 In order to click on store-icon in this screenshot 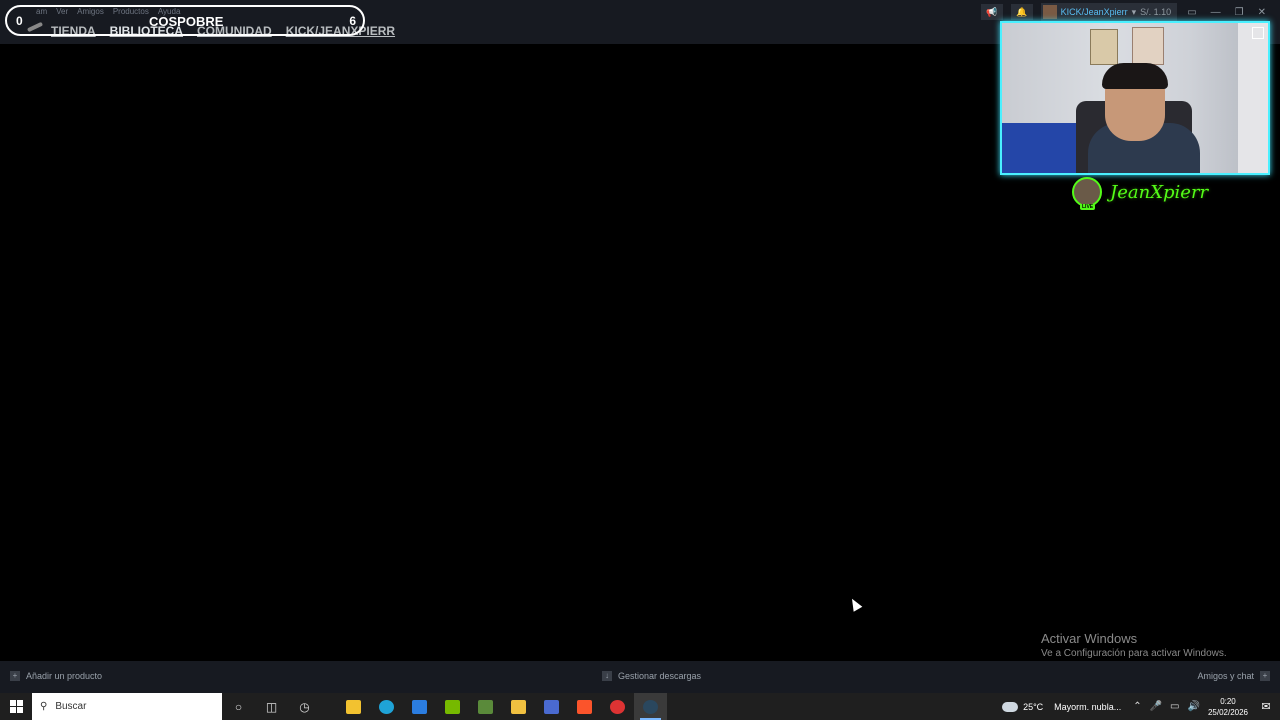, I will do `click(353, 706)`.